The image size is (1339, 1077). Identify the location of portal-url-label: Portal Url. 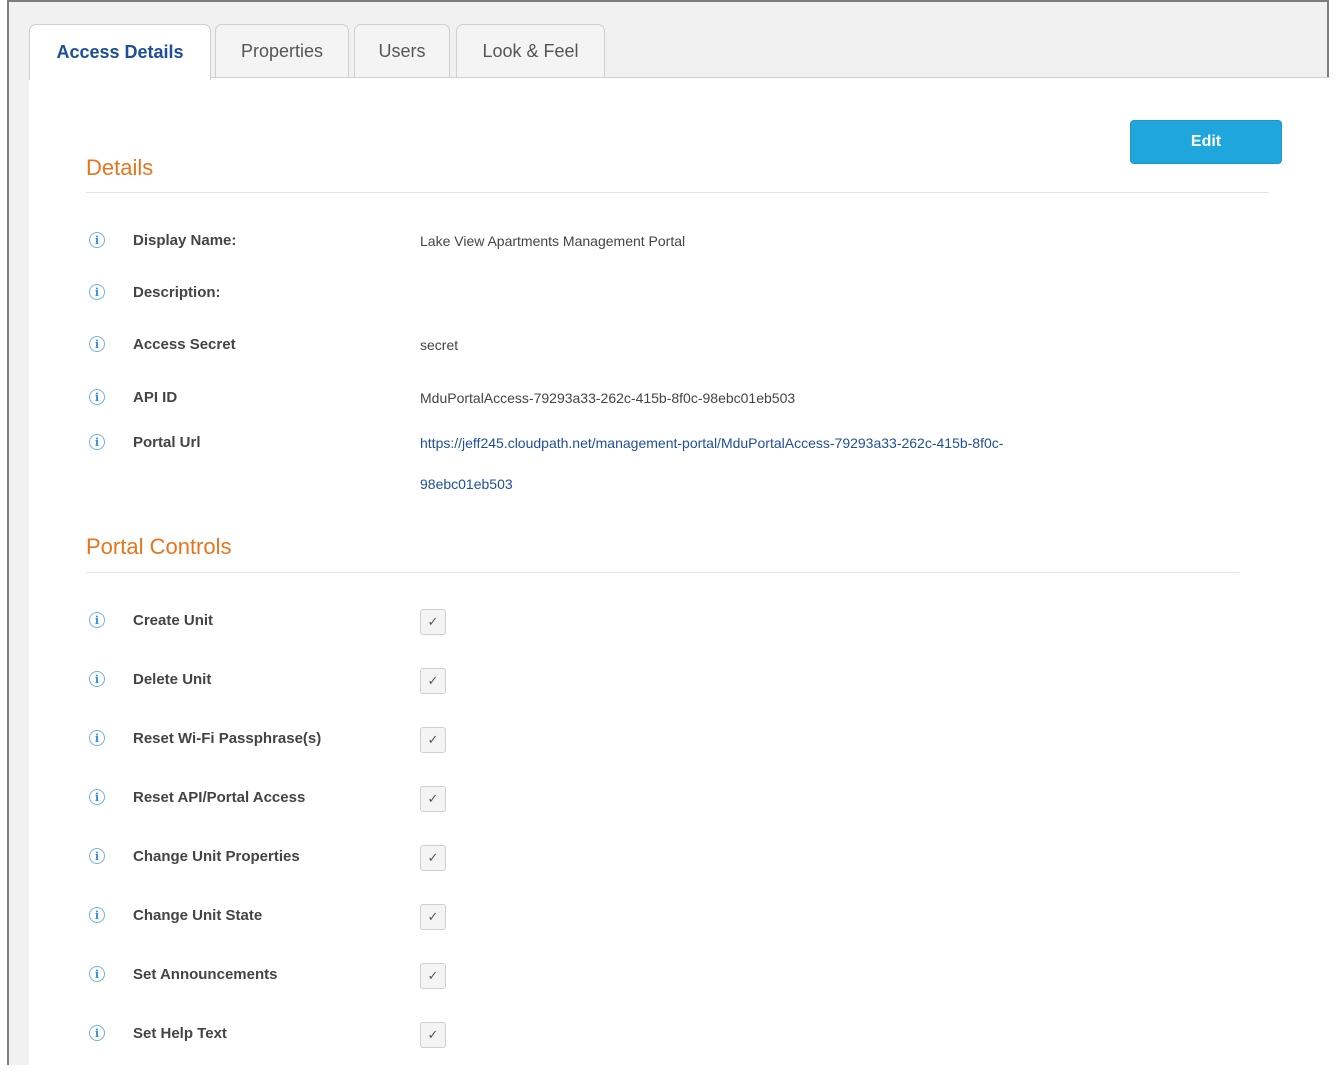
(167, 442).